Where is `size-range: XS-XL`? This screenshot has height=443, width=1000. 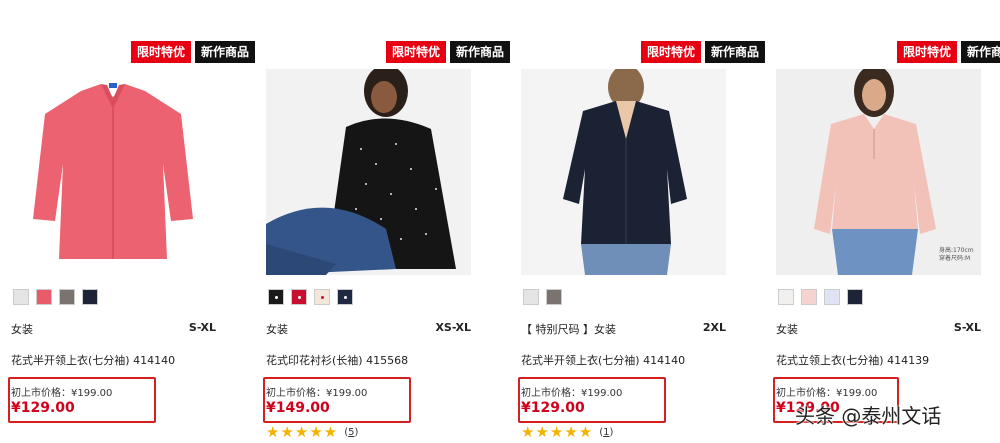 size-range: XS-XL is located at coordinates (453, 327).